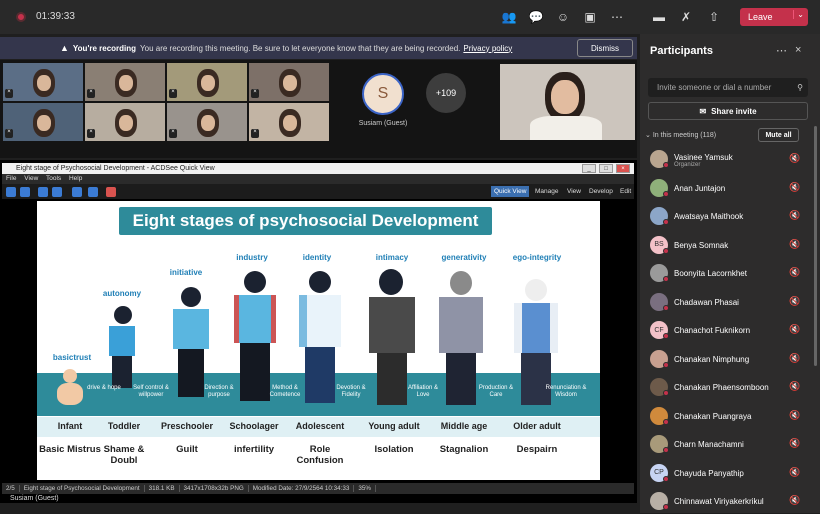 The image size is (820, 514). What do you see at coordinates (730, 417) in the screenshot?
I see `participant-row: Chanakan Puangraya 🔇` at bounding box center [730, 417].